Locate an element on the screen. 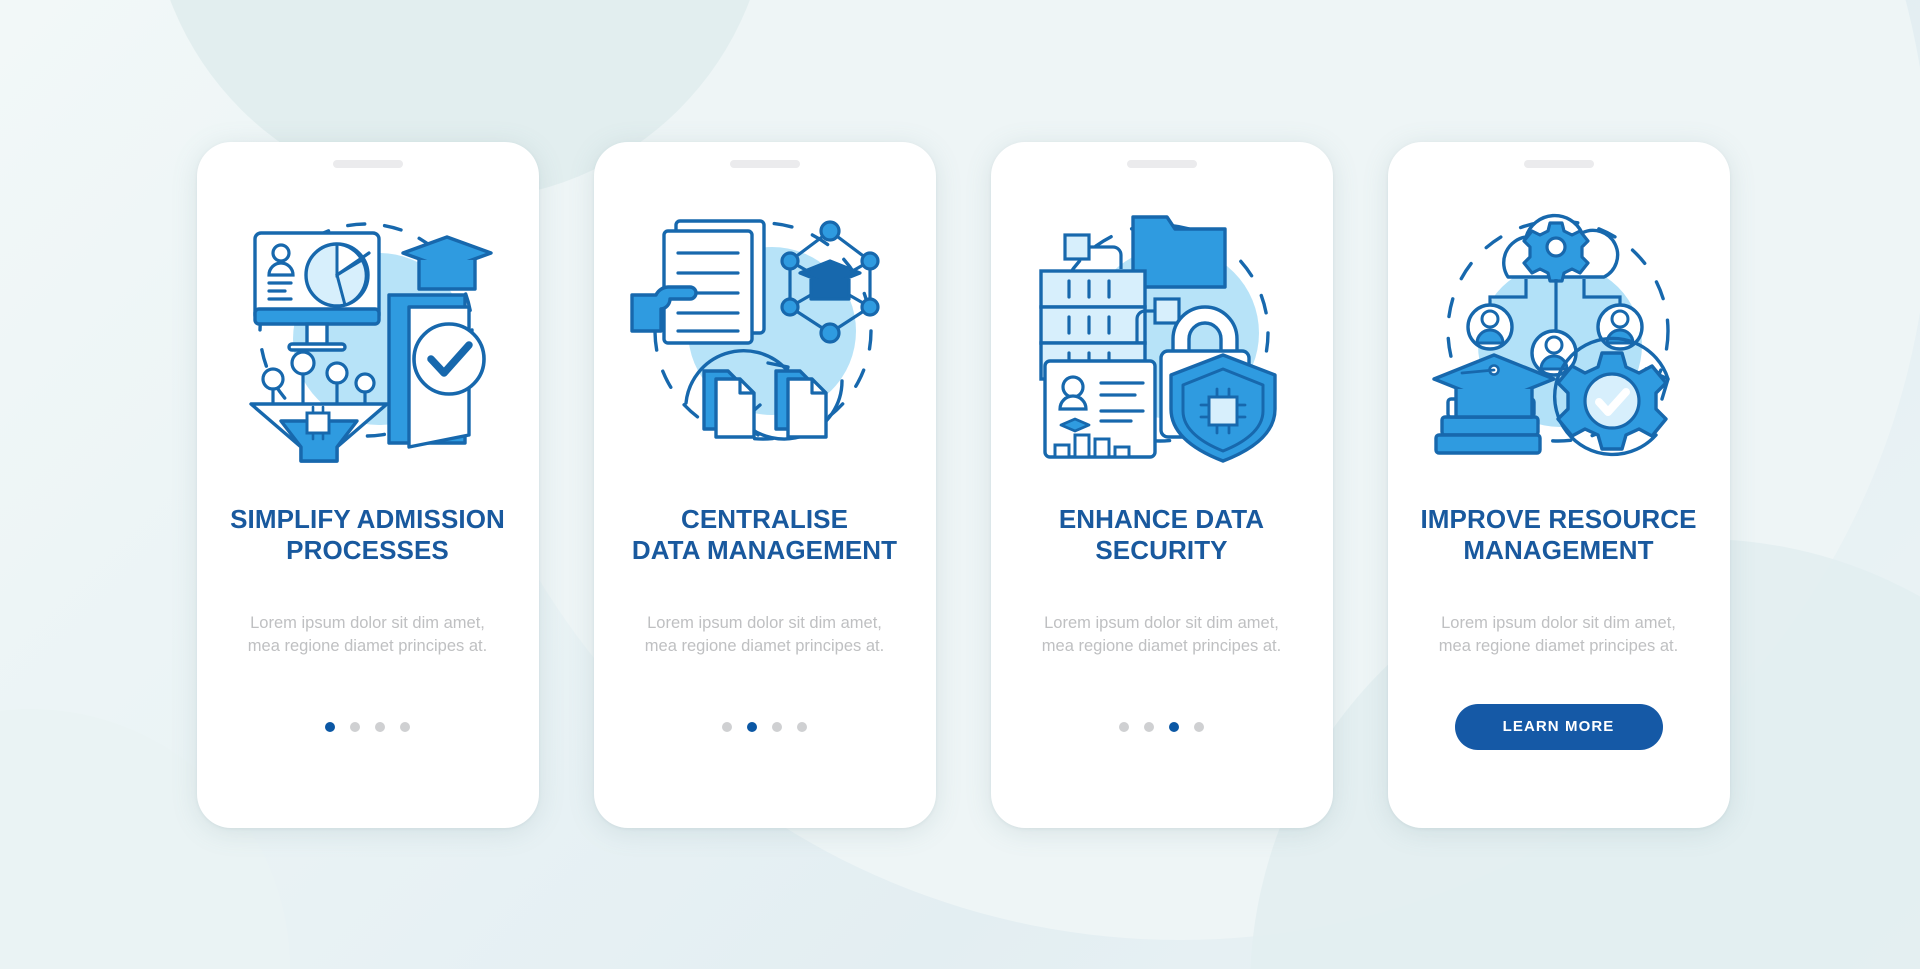 Image resolution: width=1920 pixels, height=969 pixels. data-security-server-lock-icon is located at coordinates (1157, 338).